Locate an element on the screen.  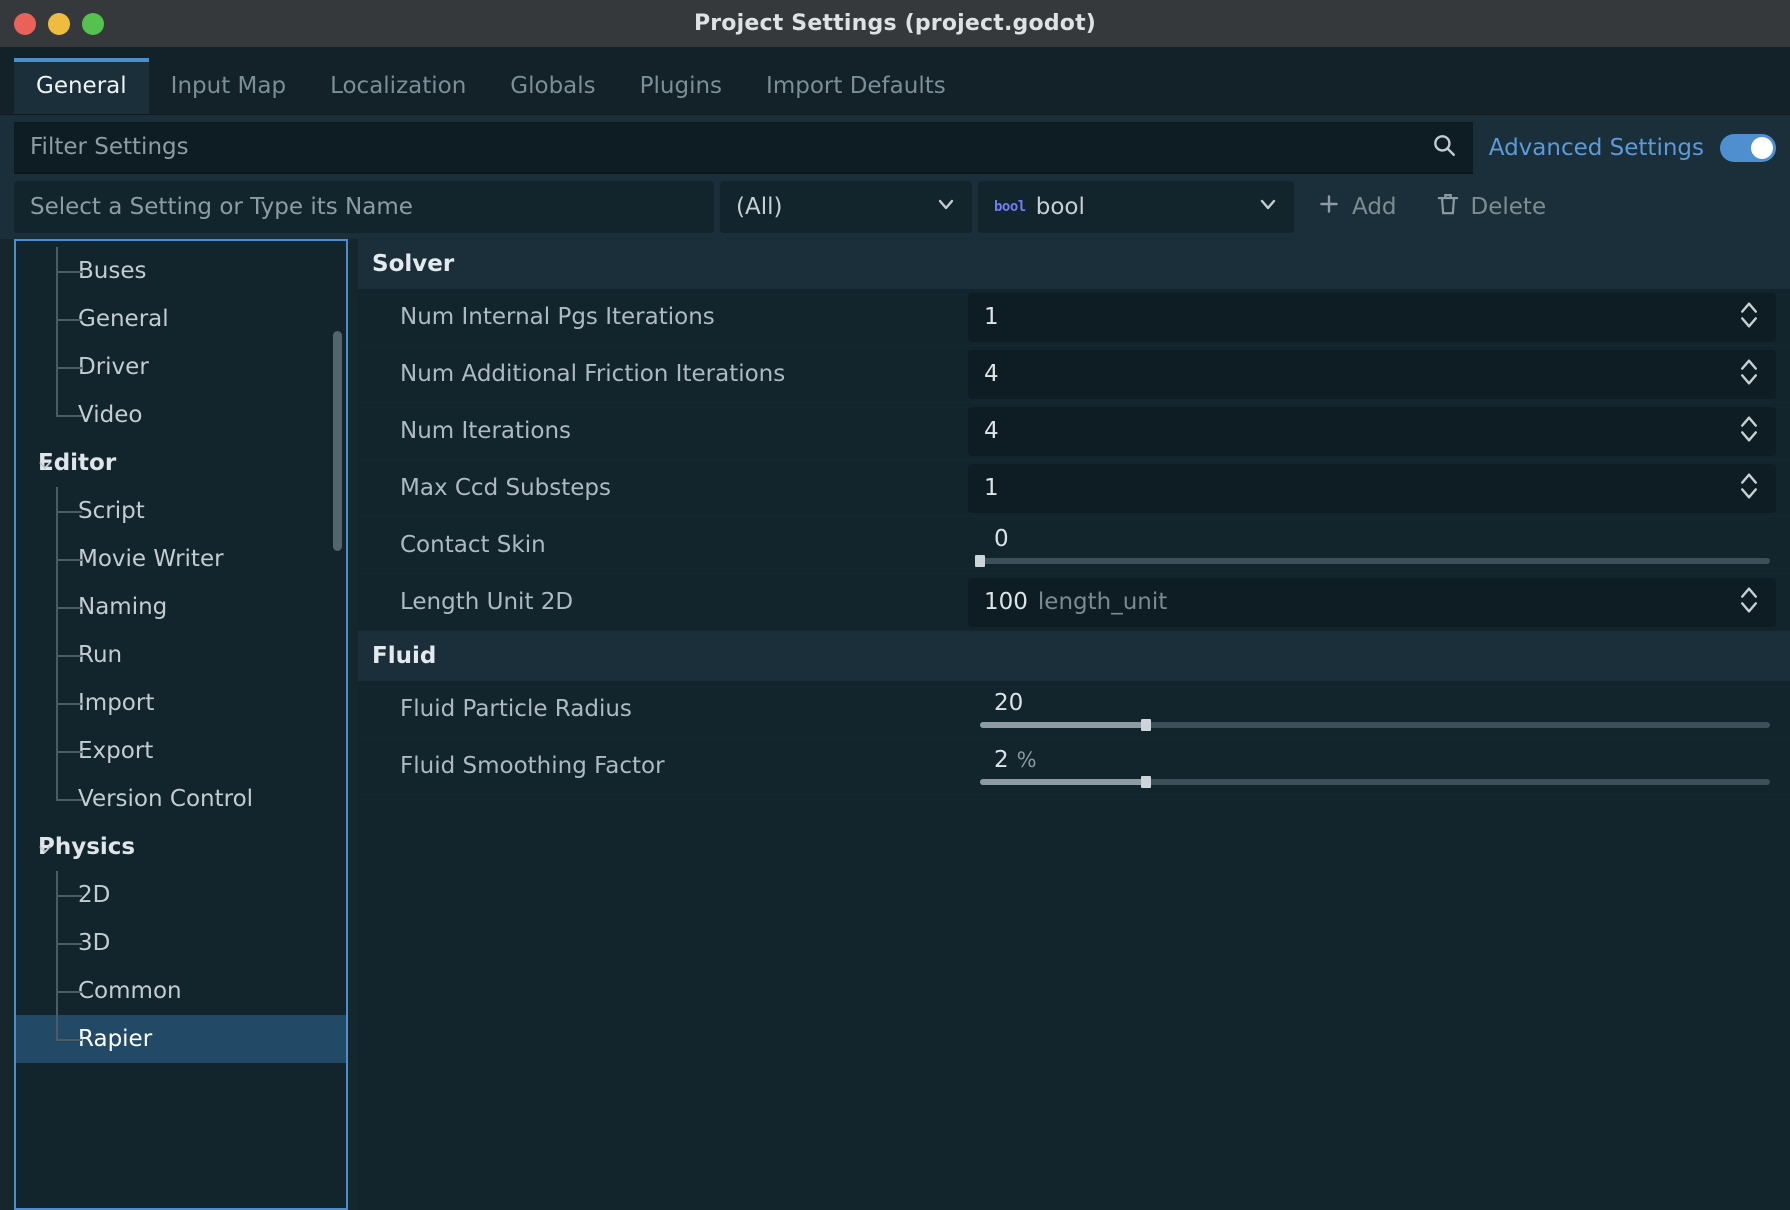
section-header-solver: Solver is located at coordinates (1074, 264).